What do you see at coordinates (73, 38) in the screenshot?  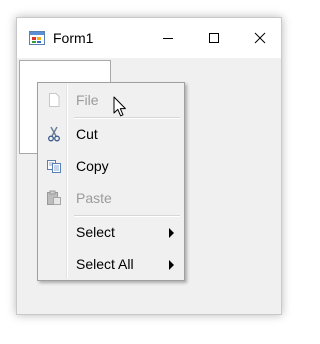 I see `window-title: Form1` at bounding box center [73, 38].